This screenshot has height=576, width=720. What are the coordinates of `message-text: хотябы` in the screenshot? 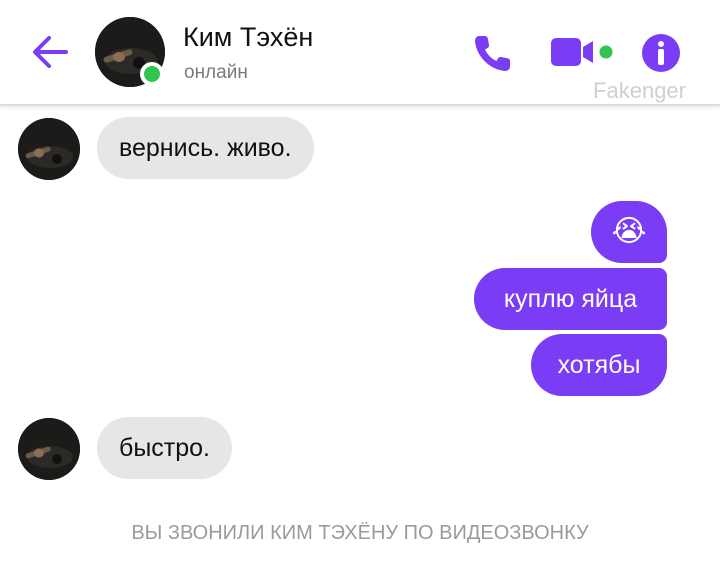 It's located at (599, 364).